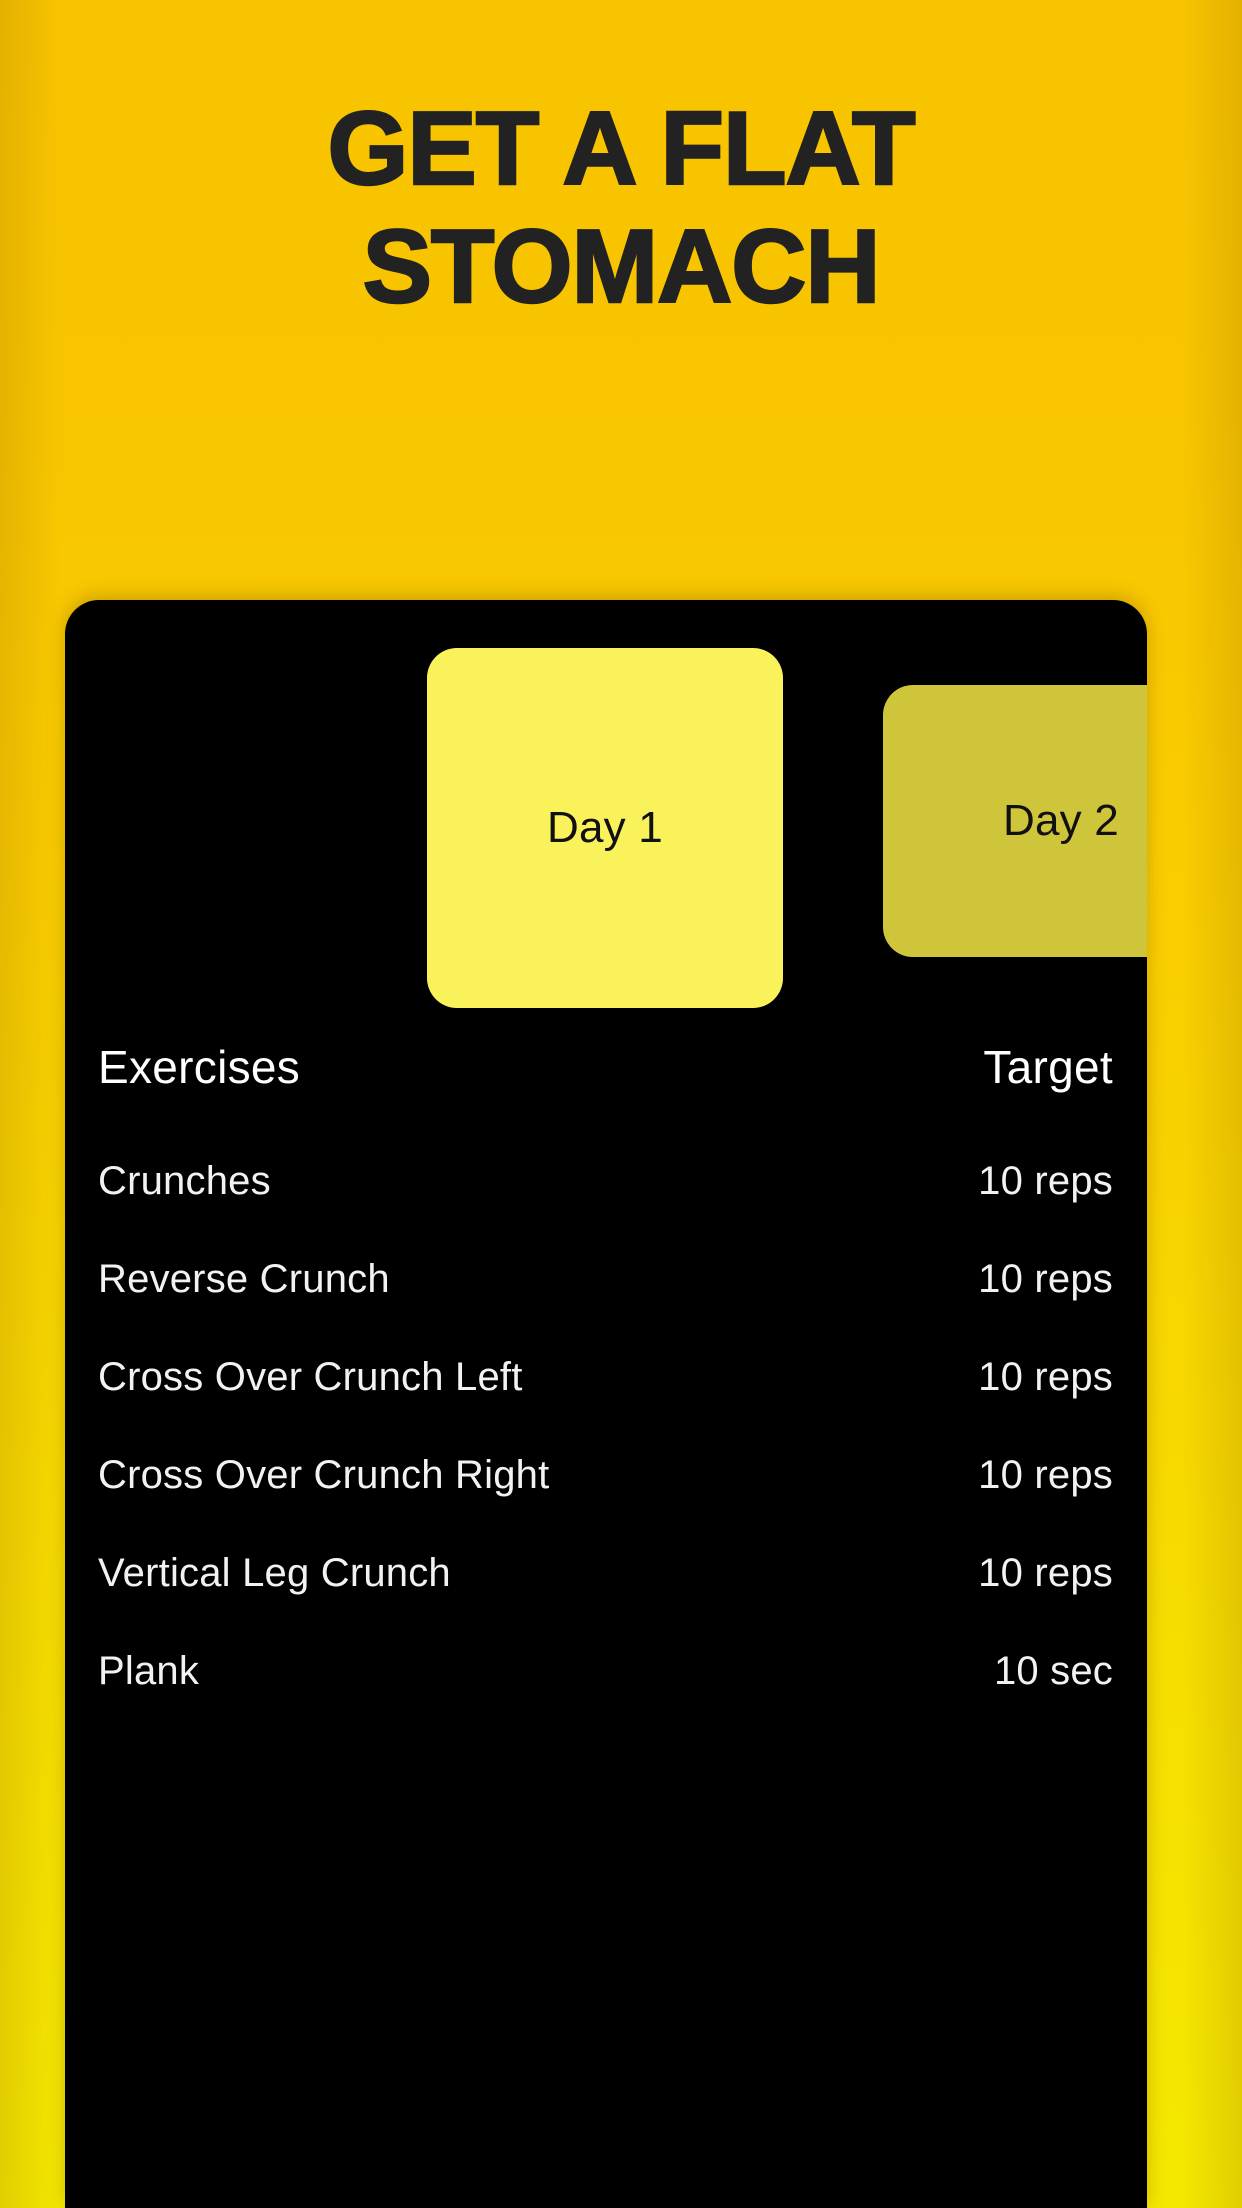 This screenshot has height=2208, width=1242. What do you see at coordinates (605, 1490) in the screenshot?
I see `table-row: Cross Over Crunch Right 10 reps` at bounding box center [605, 1490].